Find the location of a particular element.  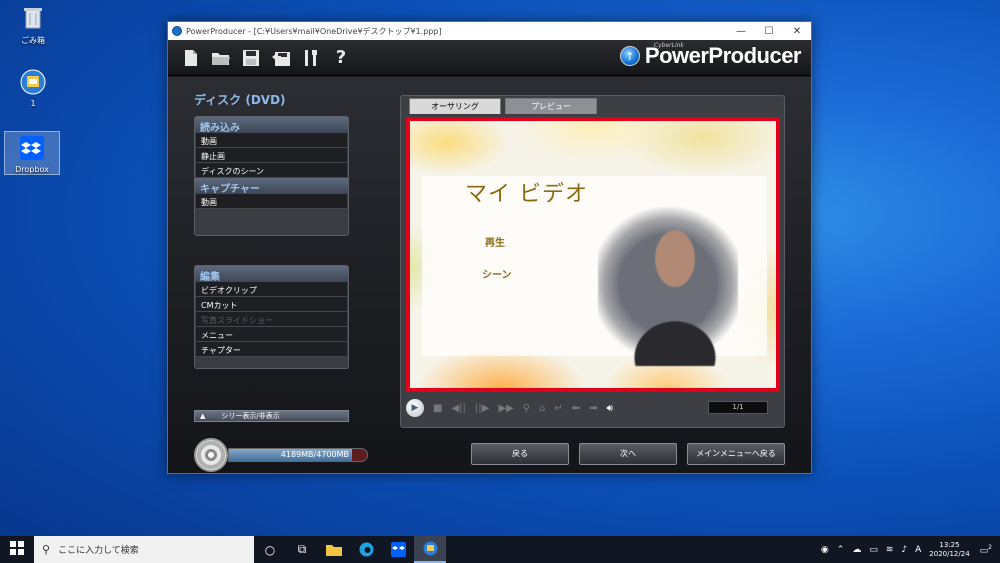

menu-item-play: 再生 is located at coordinates (495, 241).